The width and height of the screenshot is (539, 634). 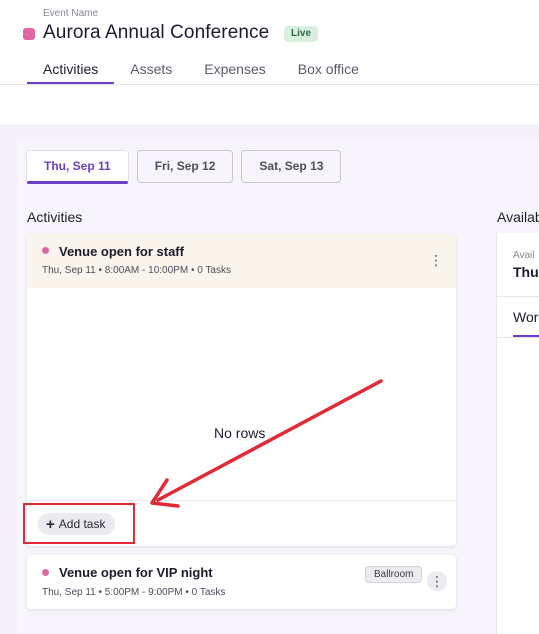 What do you see at coordinates (151, 71) in the screenshot?
I see `tab-assets: Assets` at bounding box center [151, 71].